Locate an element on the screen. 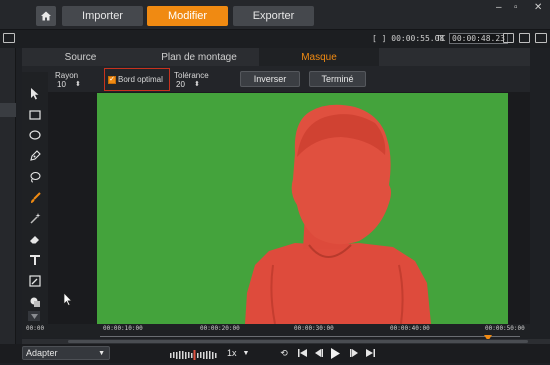 This screenshot has height=365, width=550. text-tool is located at coordinates (35, 260).